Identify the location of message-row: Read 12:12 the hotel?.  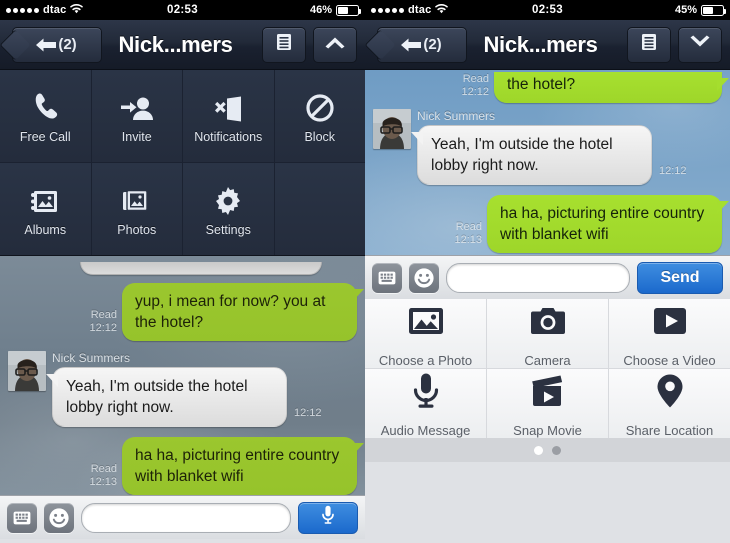
(551, 87).